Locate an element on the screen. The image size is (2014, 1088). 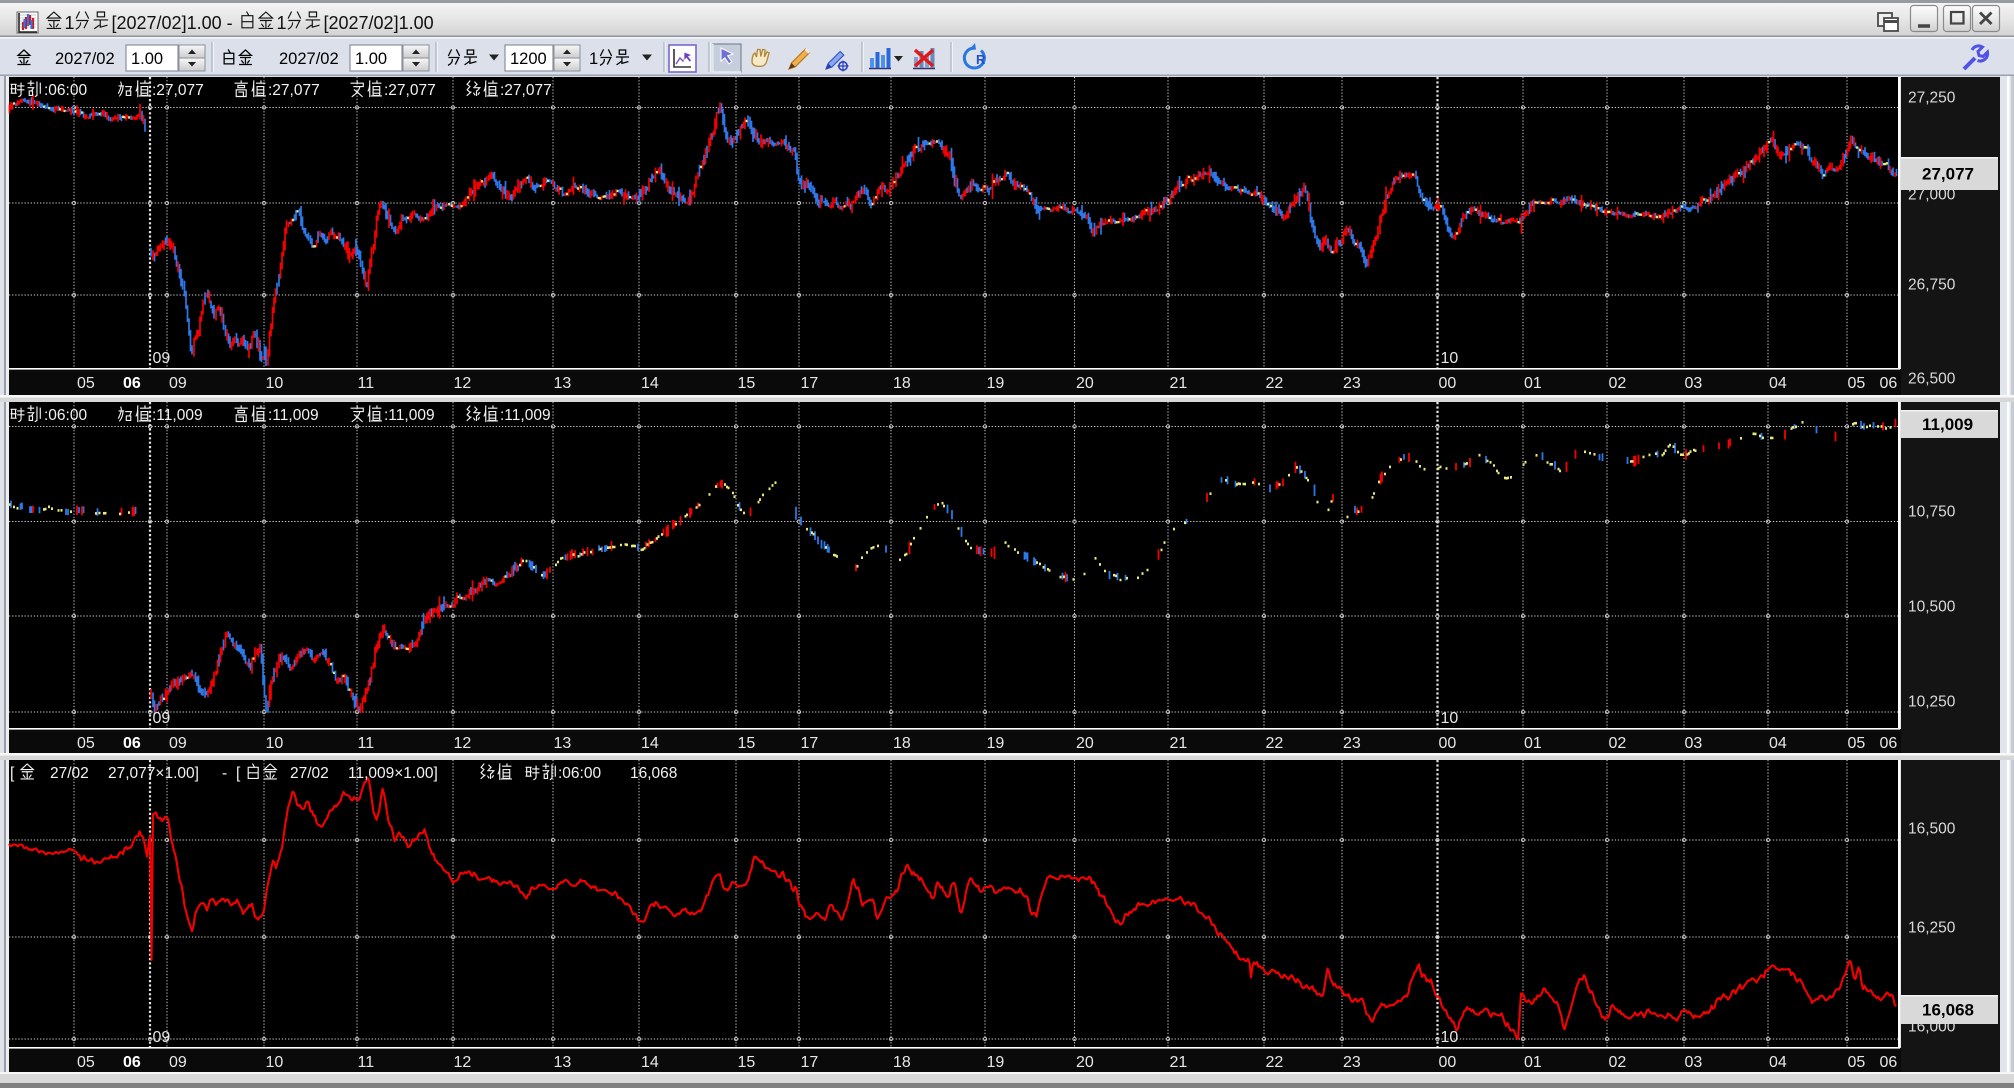
svg-text: [2027/02]1.00 is located at coordinates (379, 23).